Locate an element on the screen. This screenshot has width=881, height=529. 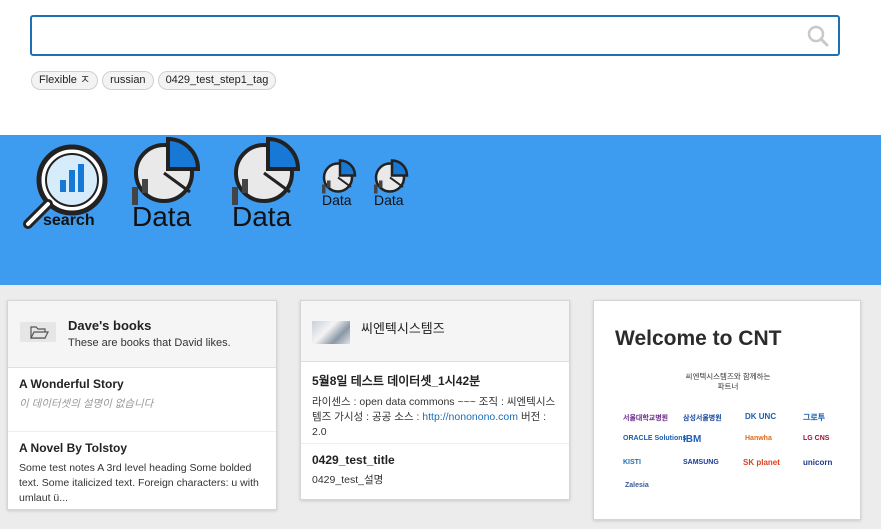
search-button is located at coordinates (818, 36).